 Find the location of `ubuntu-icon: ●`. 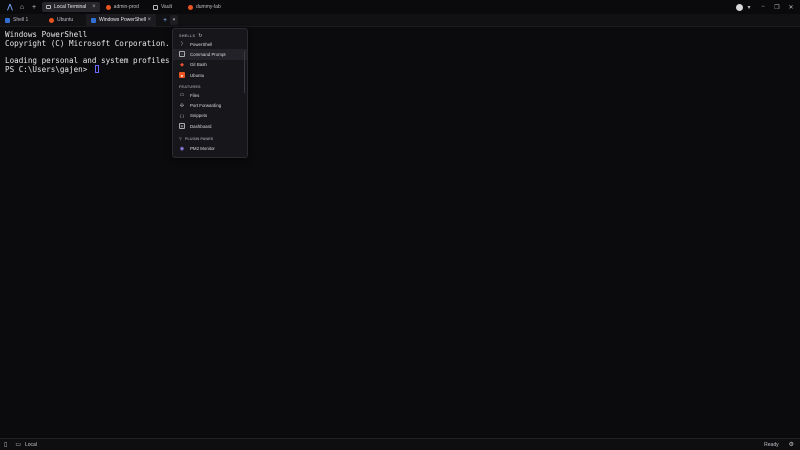

ubuntu-icon: ● is located at coordinates (182, 75).